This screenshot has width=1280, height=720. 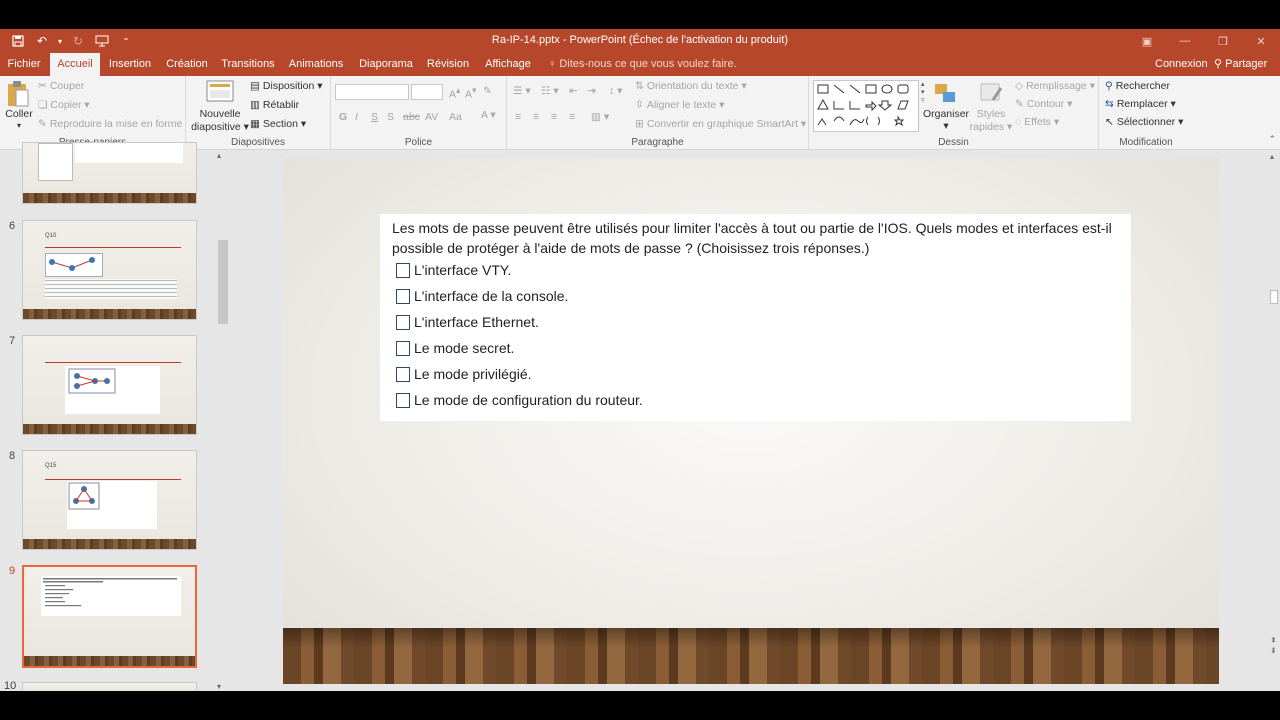 What do you see at coordinates (508, 64) in the screenshot?
I see `tab-affichage: Affichage` at bounding box center [508, 64].